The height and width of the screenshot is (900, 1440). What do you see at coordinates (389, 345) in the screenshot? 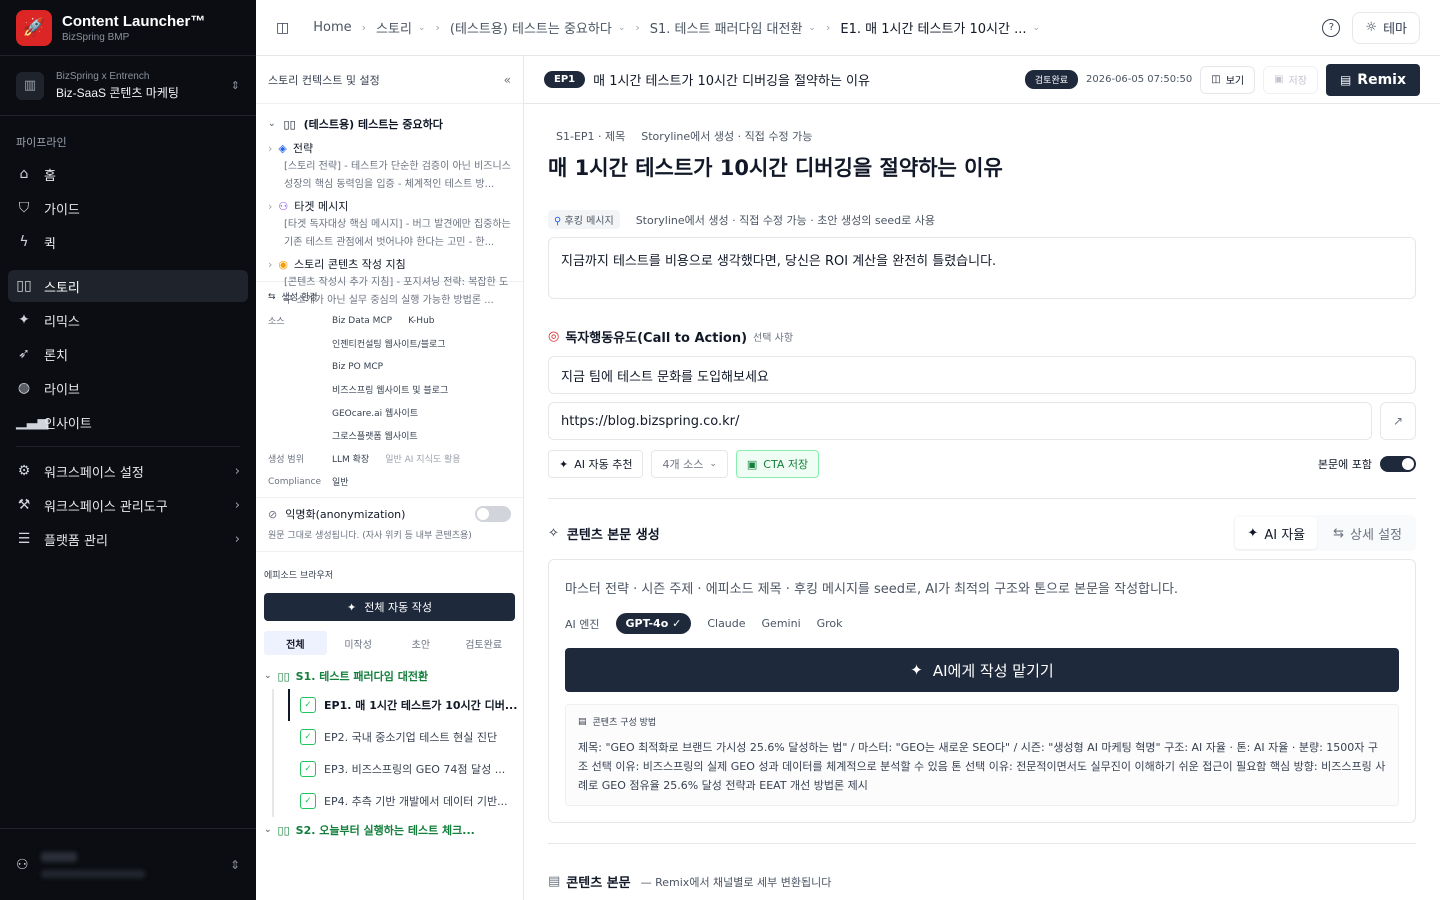
I see `source-item: 인젠티컨설팅 웹사이트/블로그` at bounding box center [389, 345].